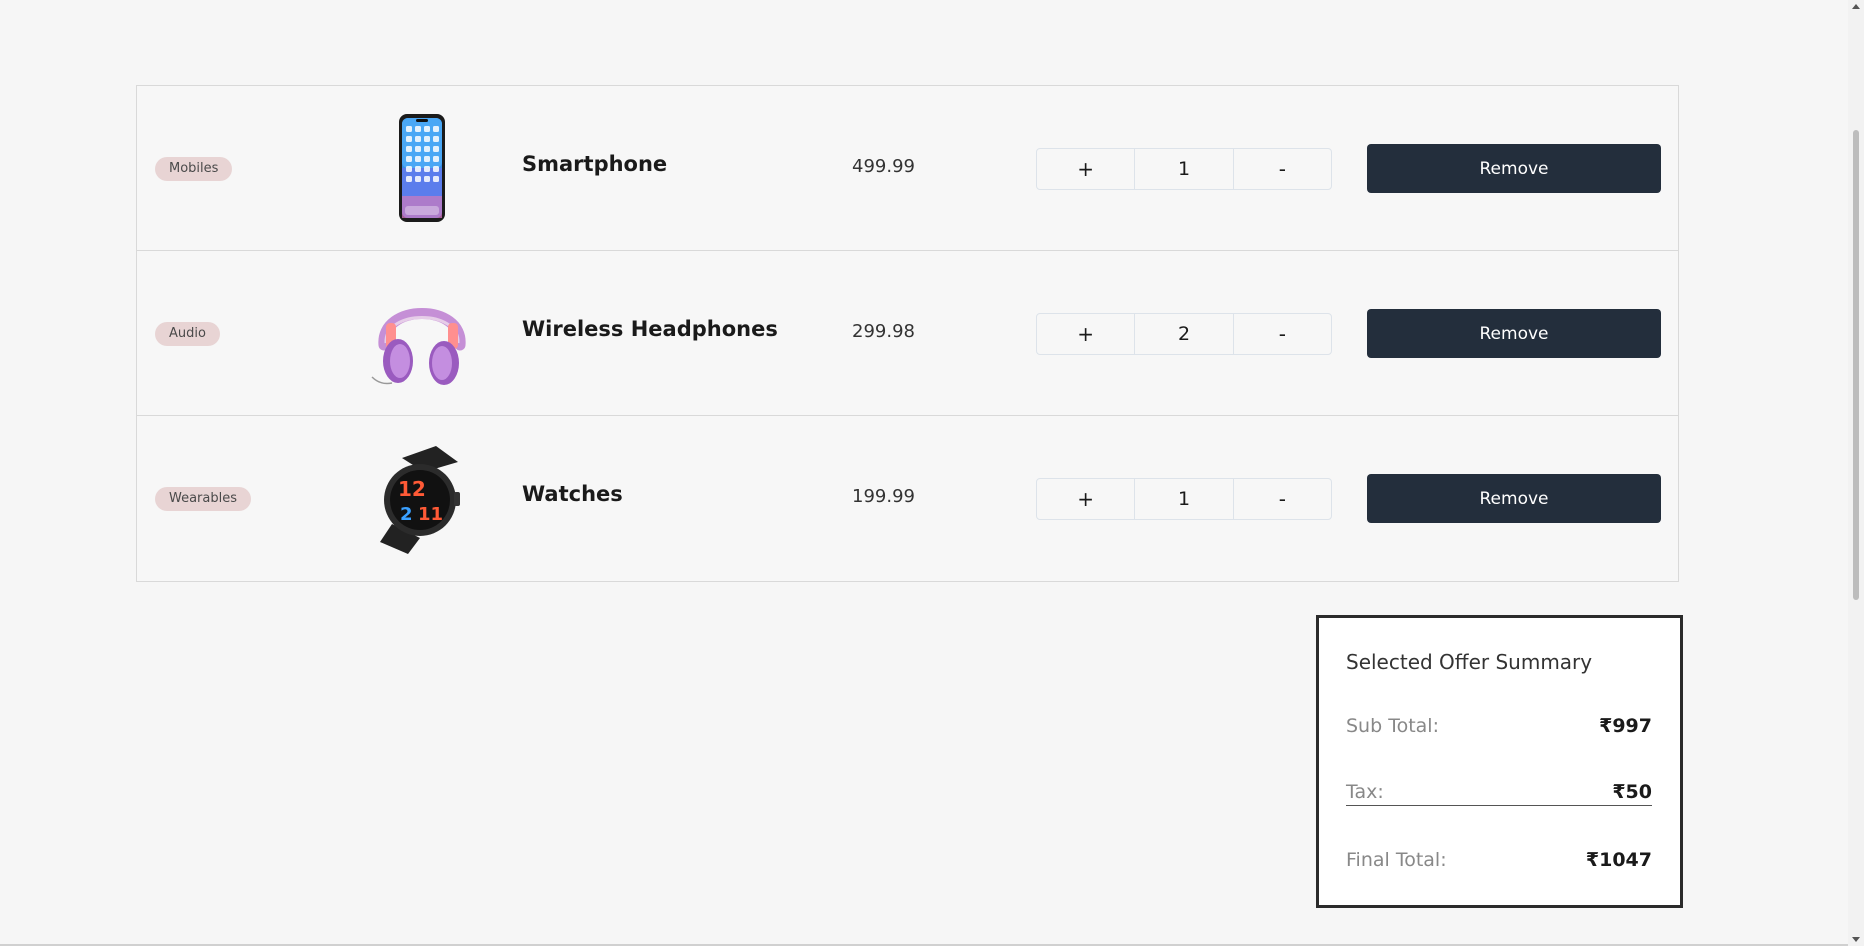 The image size is (1864, 946). I want to click on category-badge: Audio, so click(187, 334).